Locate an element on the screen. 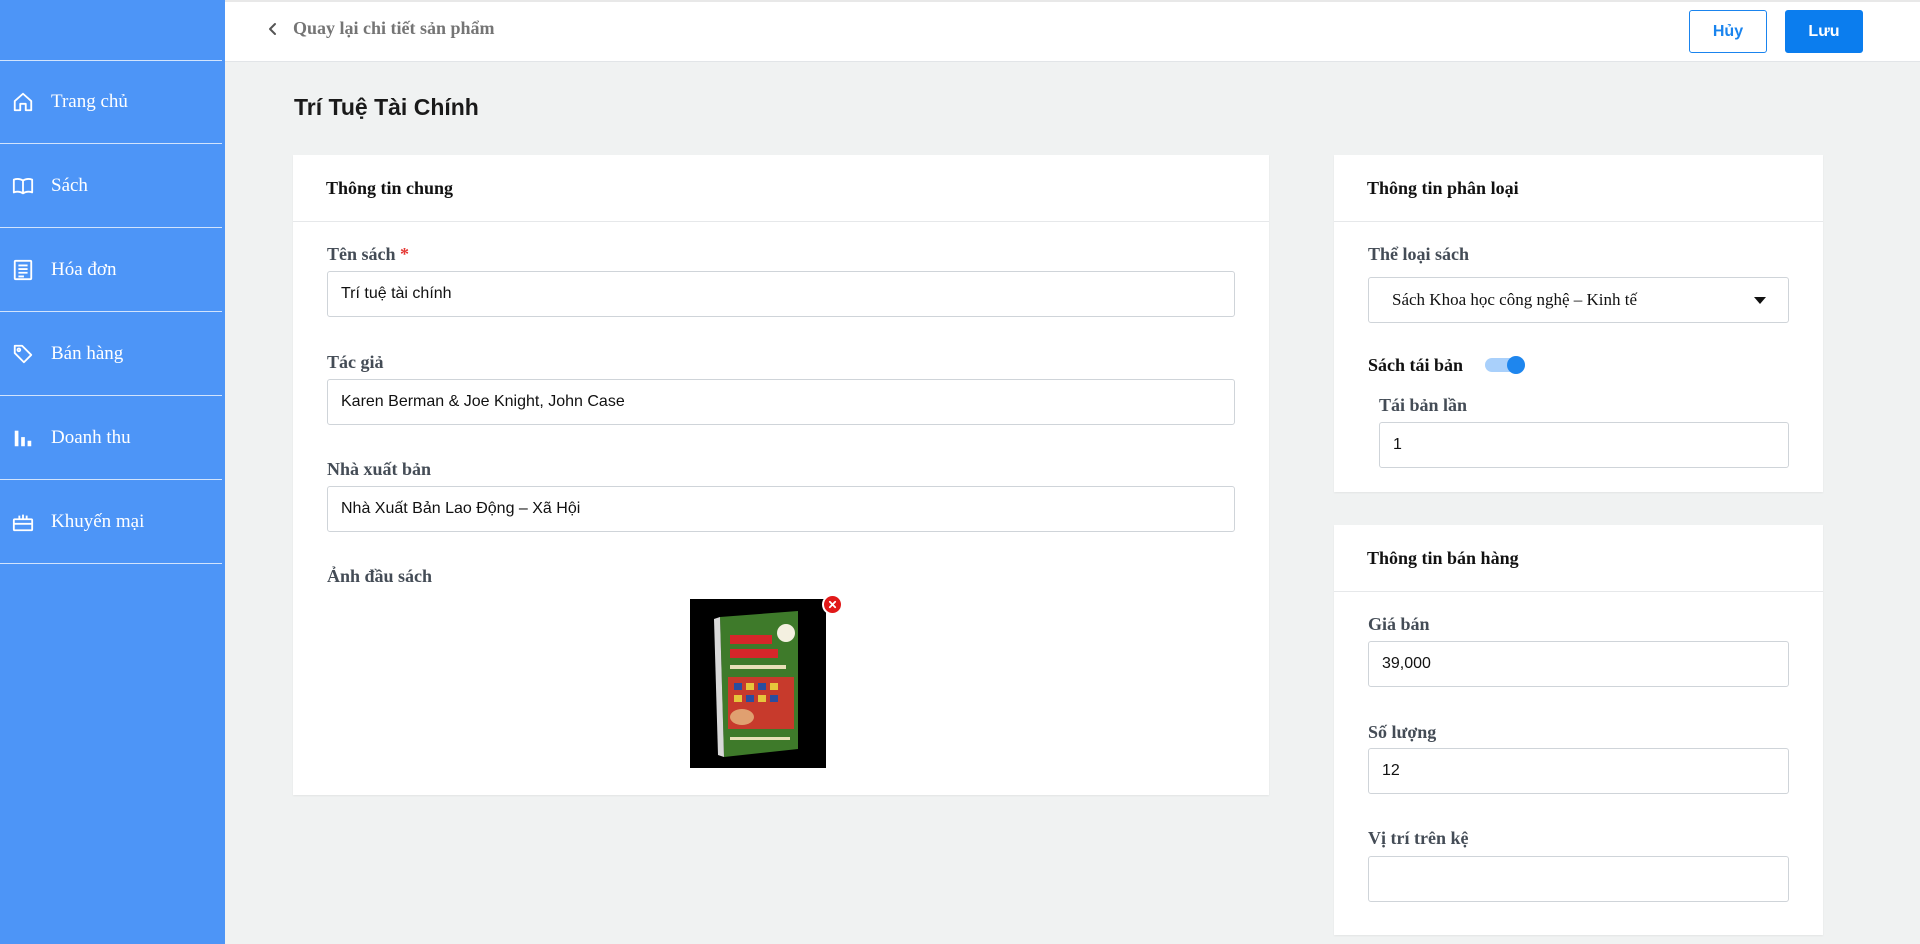  category-selected-value: Sách Khoa học công nghệ – Kinh tế is located at coordinates (1515, 299).